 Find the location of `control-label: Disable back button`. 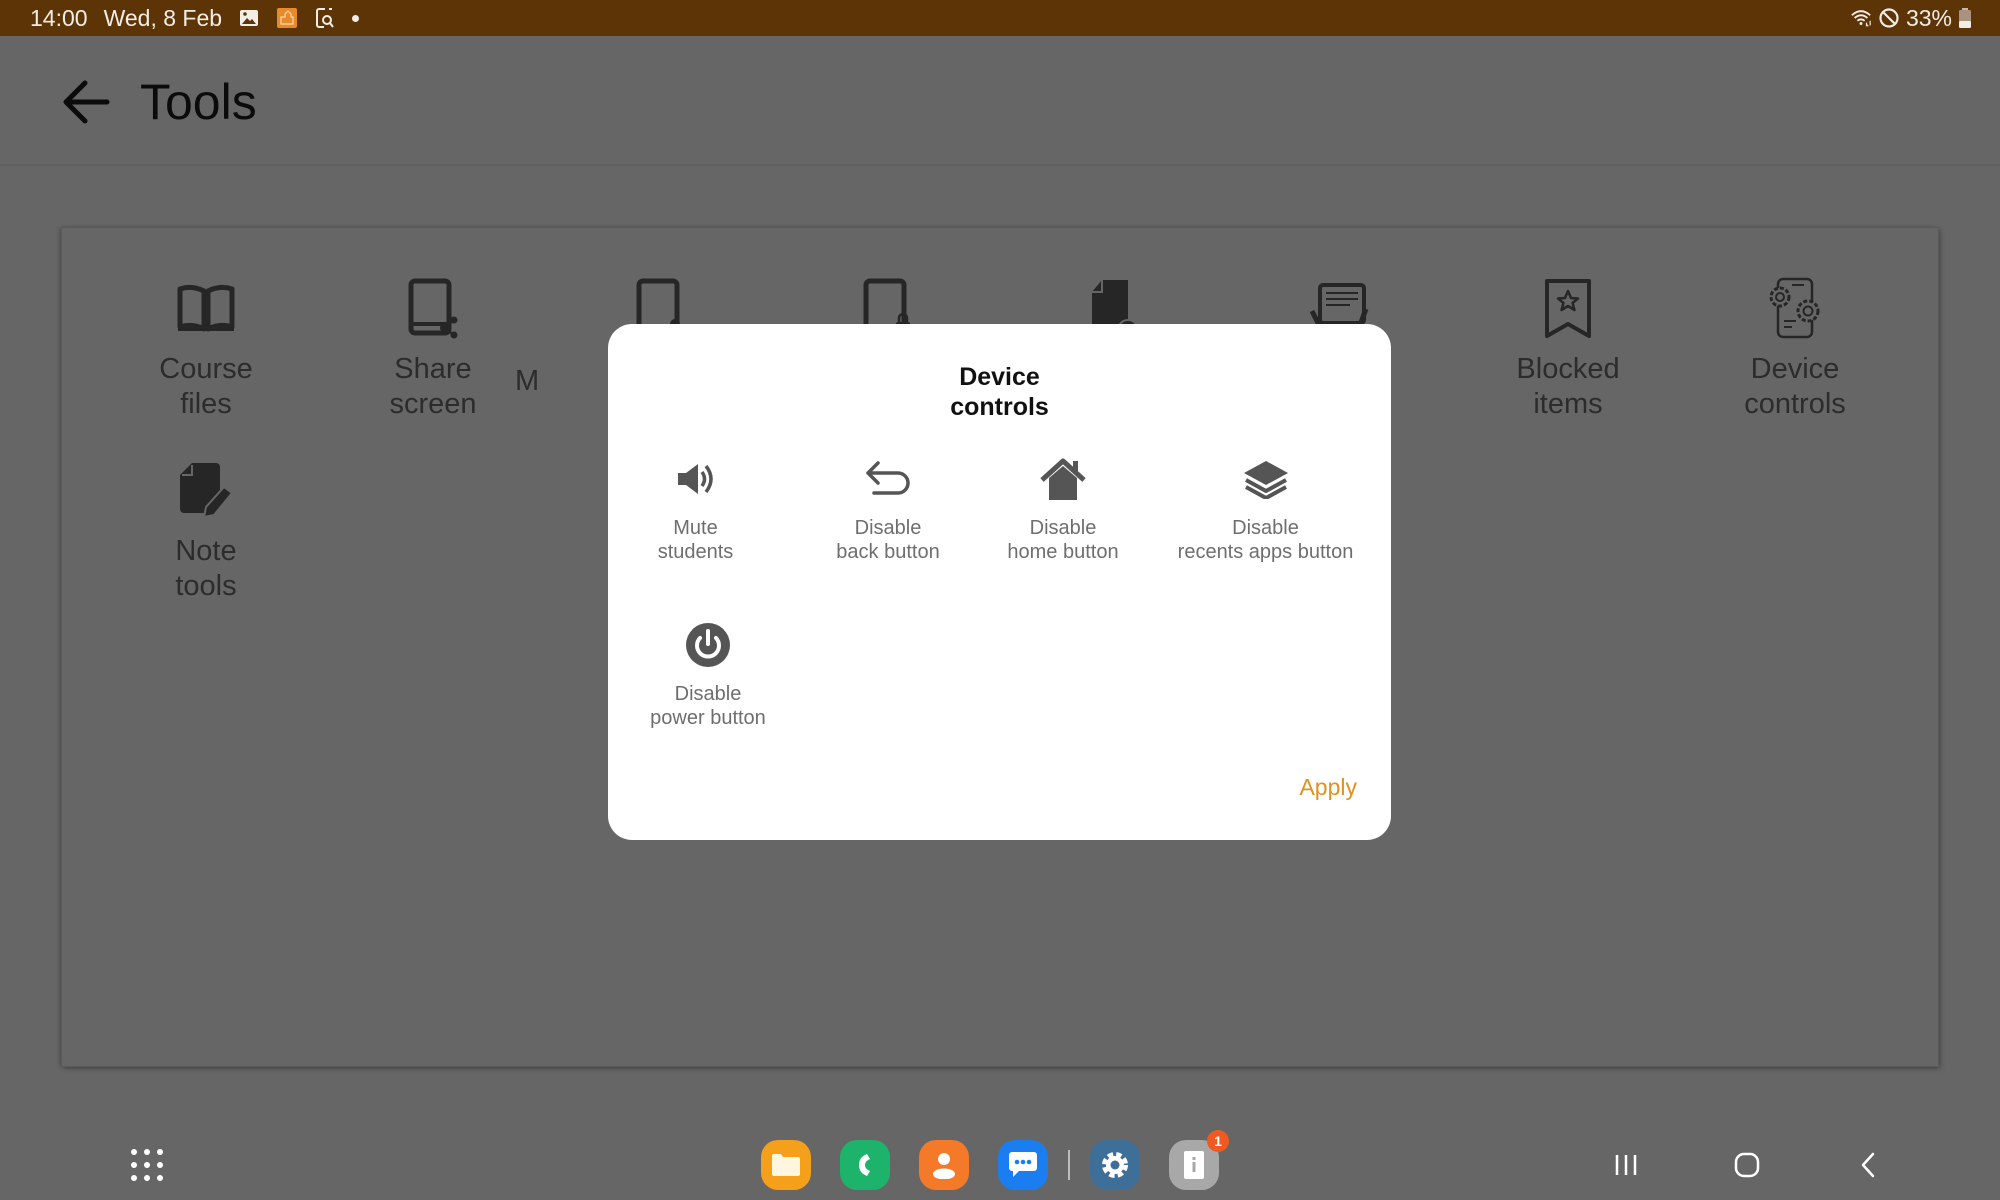

control-label: Disable back button is located at coordinates (888, 540).